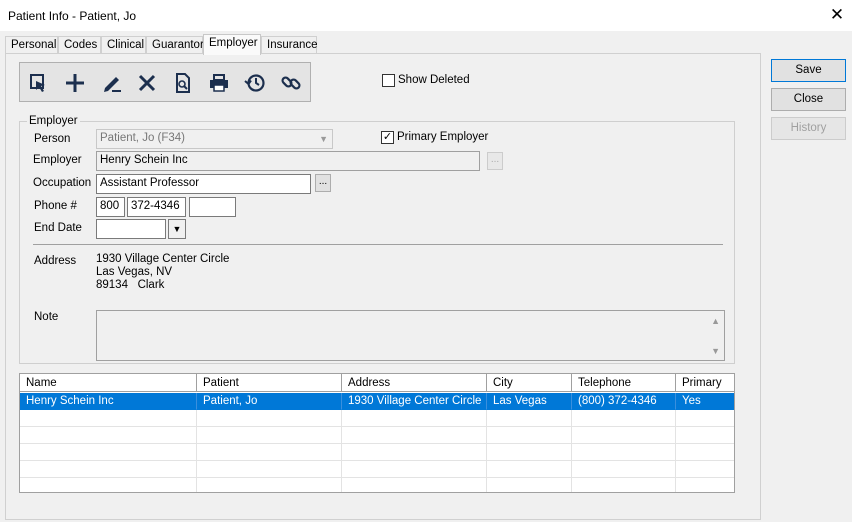 The width and height of the screenshot is (852, 522). Describe the element at coordinates (108, 383) in the screenshot. I see `column-header-name: Name` at that location.